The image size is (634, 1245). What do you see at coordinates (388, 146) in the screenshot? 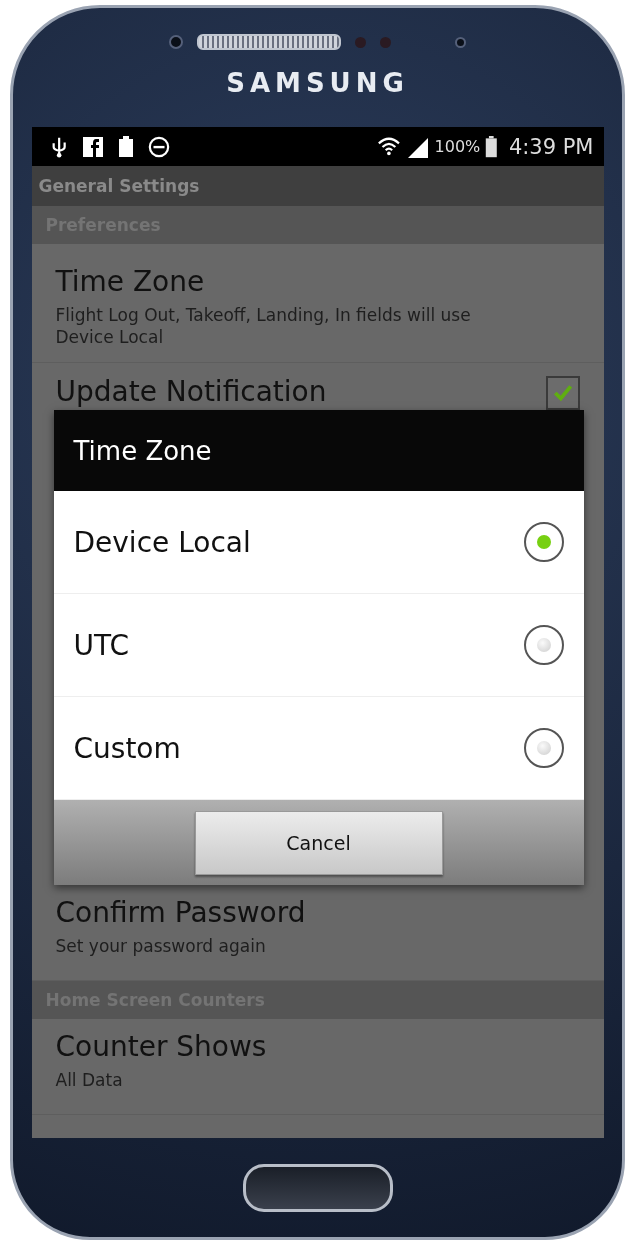
I see `wifi-icon` at bounding box center [388, 146].